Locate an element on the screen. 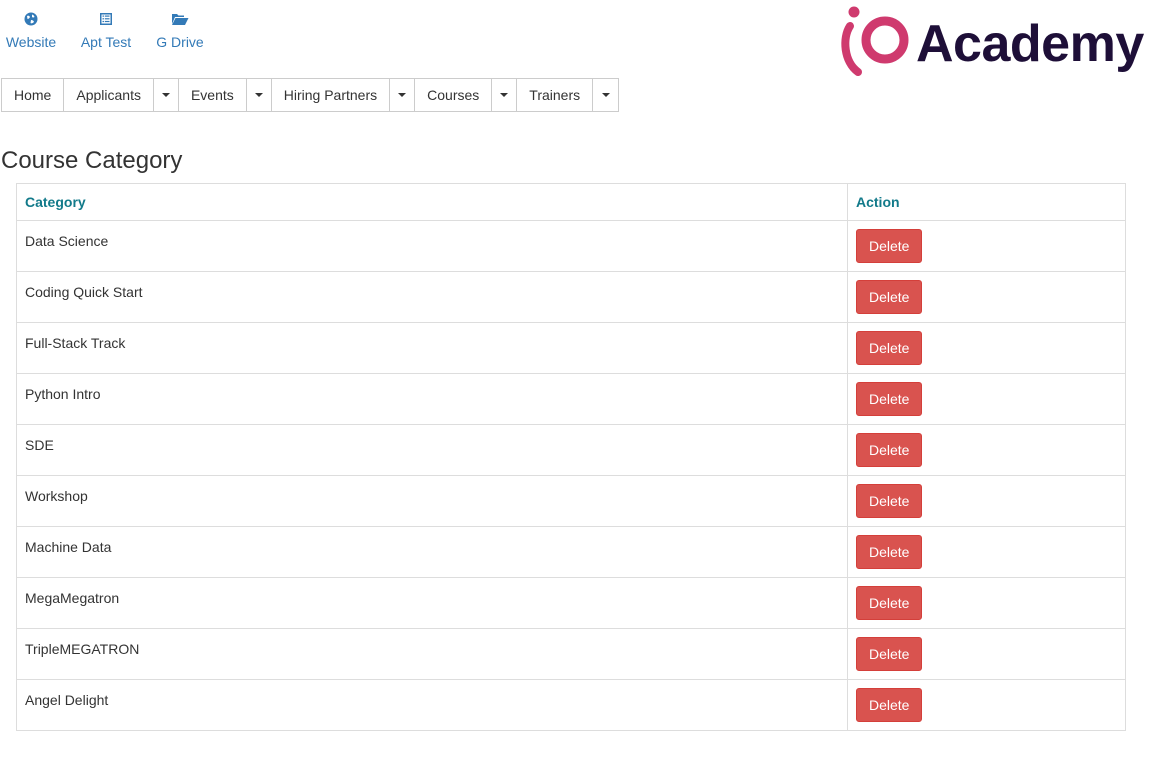 This screenshot has width=1149, height=762. folder-open-icon is located at coordinates (180, 21).